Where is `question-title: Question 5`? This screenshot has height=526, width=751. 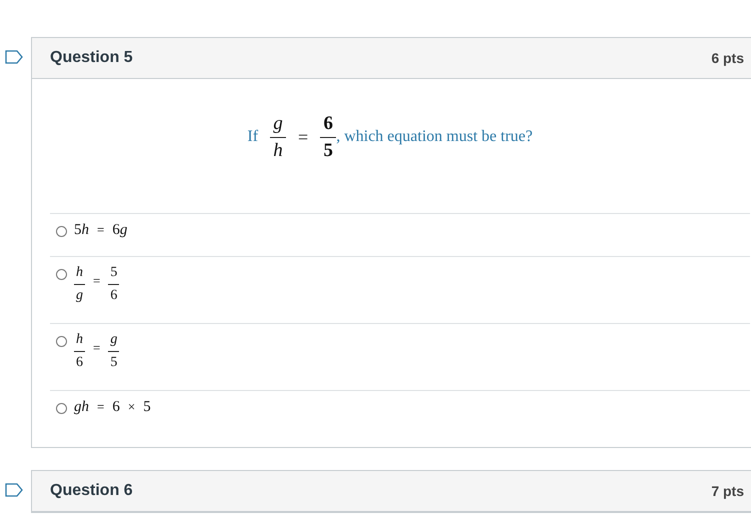
question-title: Question 5 is located at coordinates (91, 58).